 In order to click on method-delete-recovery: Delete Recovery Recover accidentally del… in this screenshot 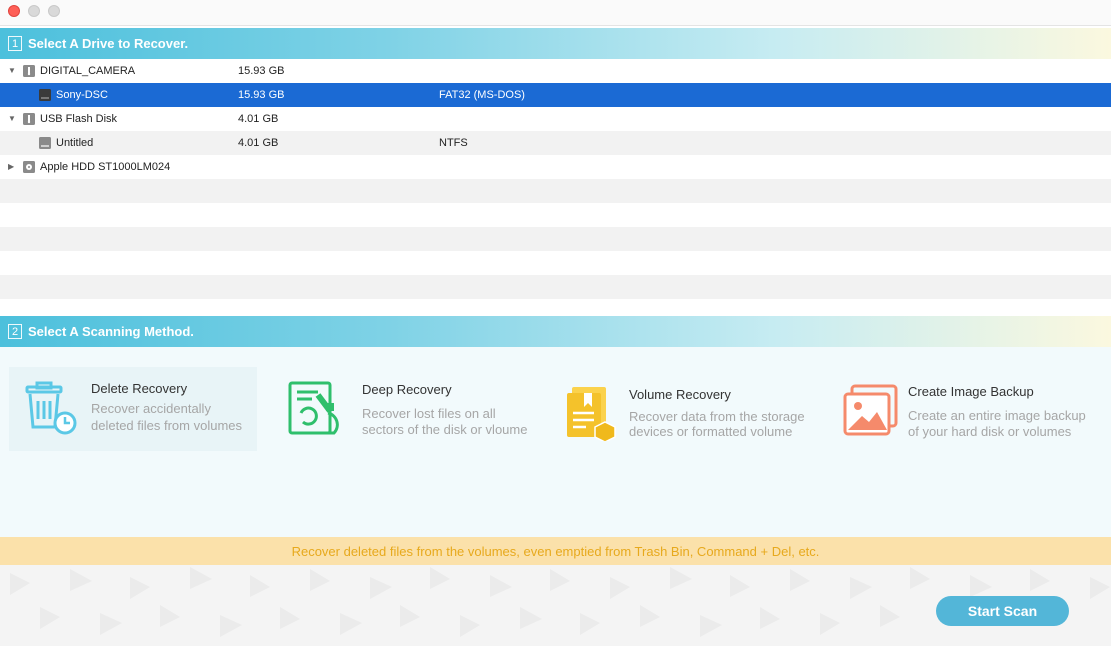, I will do `click(133, 409)`.